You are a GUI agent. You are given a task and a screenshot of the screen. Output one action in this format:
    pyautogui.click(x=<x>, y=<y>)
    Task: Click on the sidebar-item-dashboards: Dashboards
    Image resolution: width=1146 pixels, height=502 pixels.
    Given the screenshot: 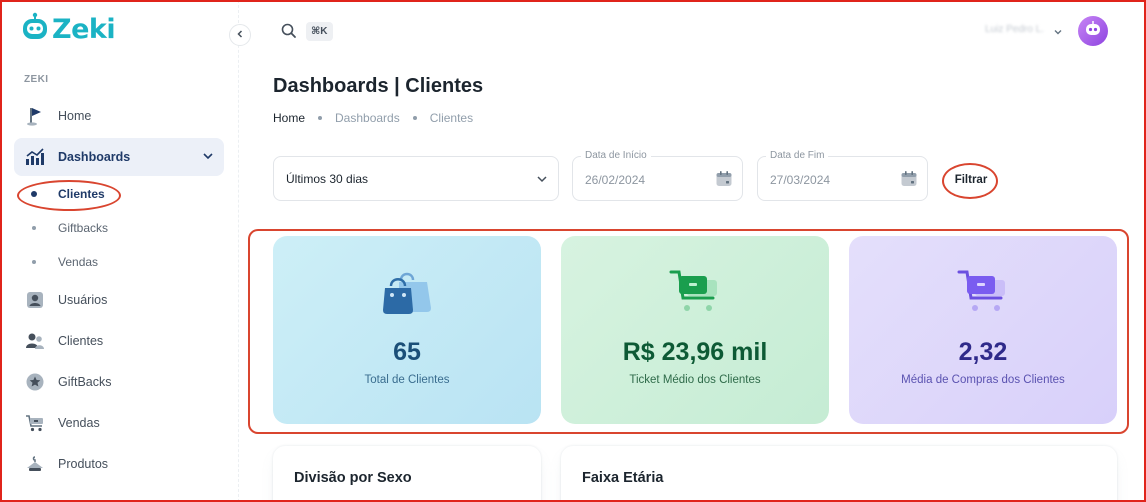 What is the action you would take?
    pyautogui.click(x=119, y=157)
    